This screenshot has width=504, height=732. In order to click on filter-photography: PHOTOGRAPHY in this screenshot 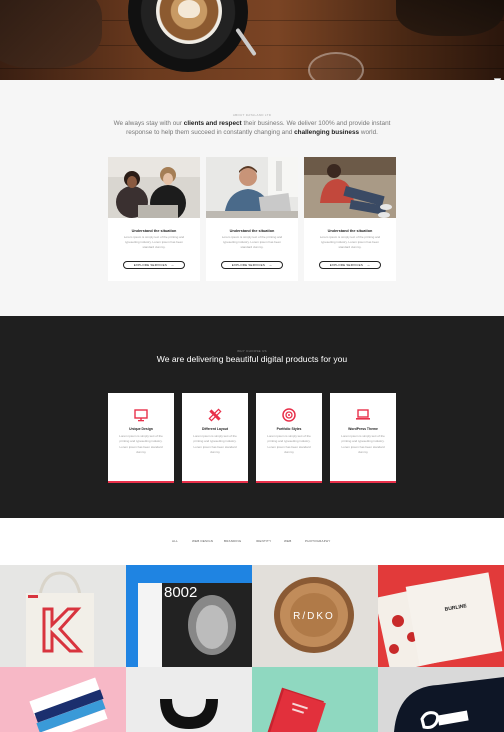, I will do `click(317, 541)`.